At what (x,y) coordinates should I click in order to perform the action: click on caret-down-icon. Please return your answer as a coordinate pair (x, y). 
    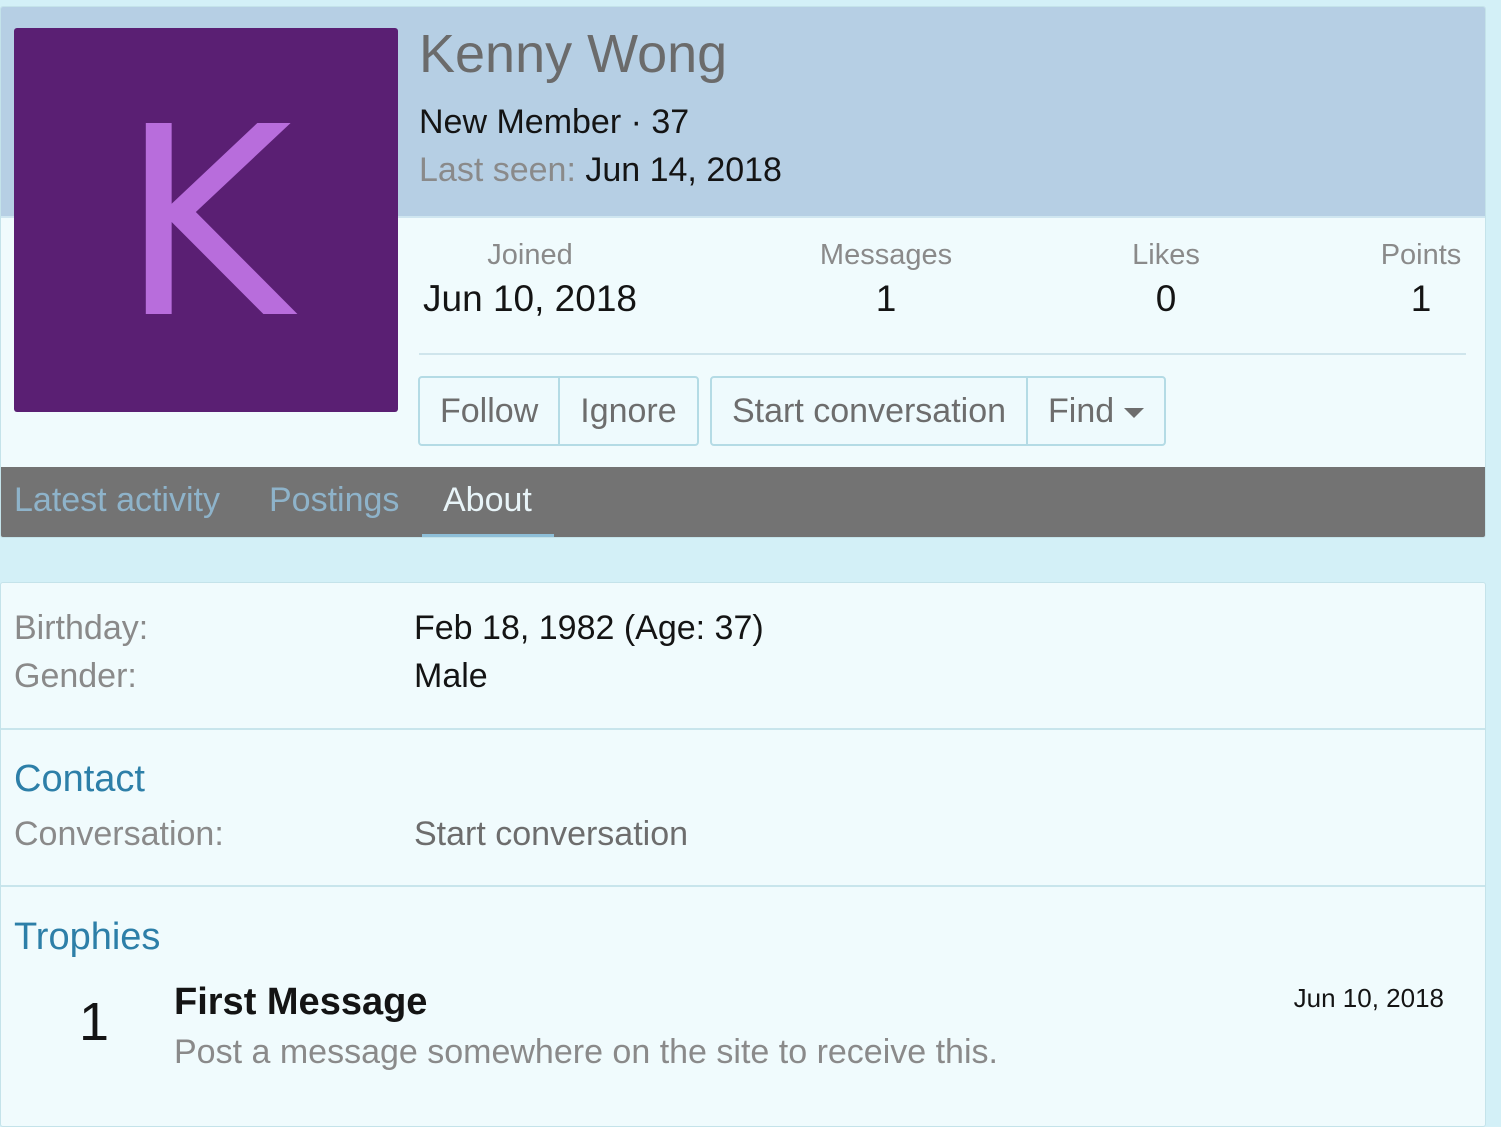
    Looking at the image, I should click on (1134, 413).